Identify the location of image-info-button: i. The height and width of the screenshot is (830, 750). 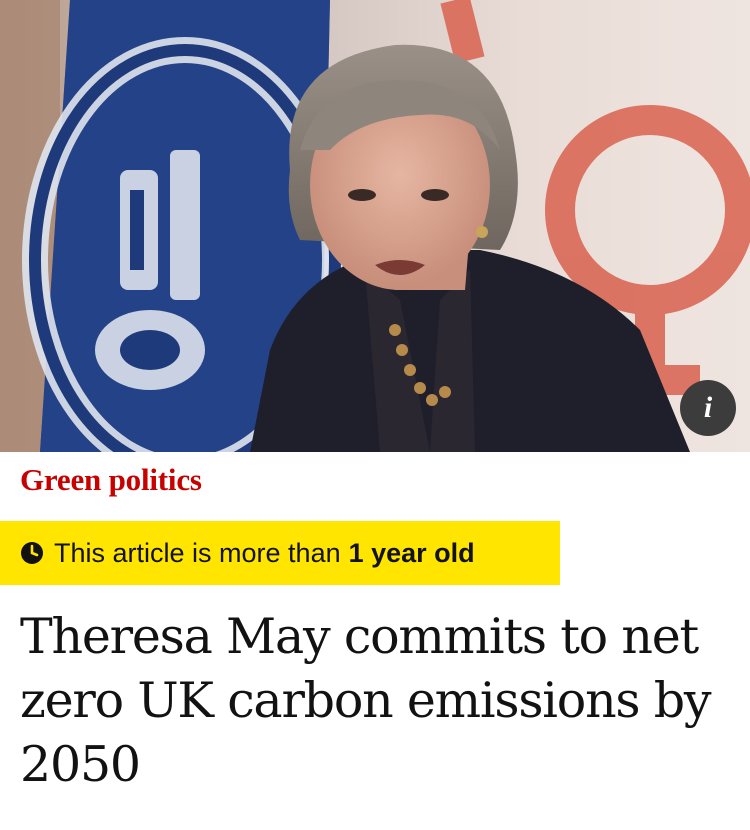
(708, 408).